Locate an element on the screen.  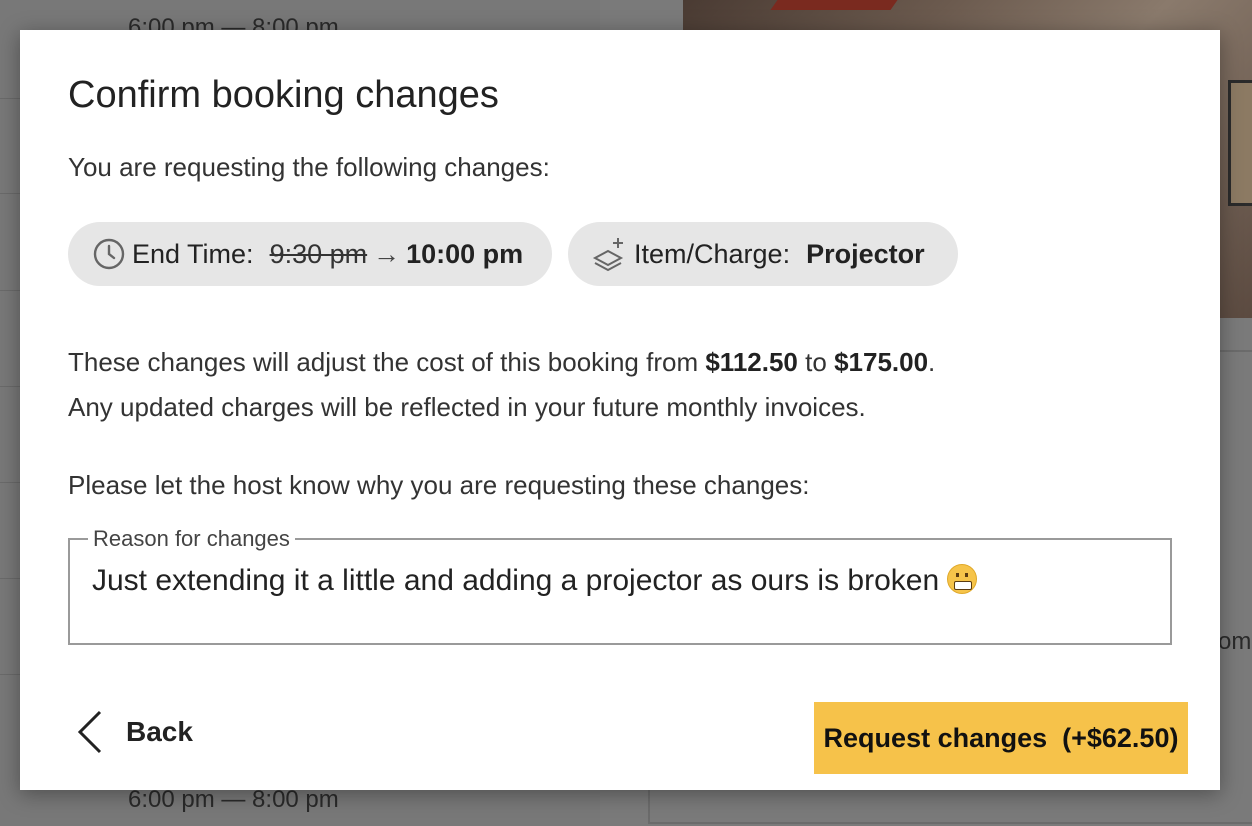
arrow-right-icon: → is located at coordinates (387, 253).